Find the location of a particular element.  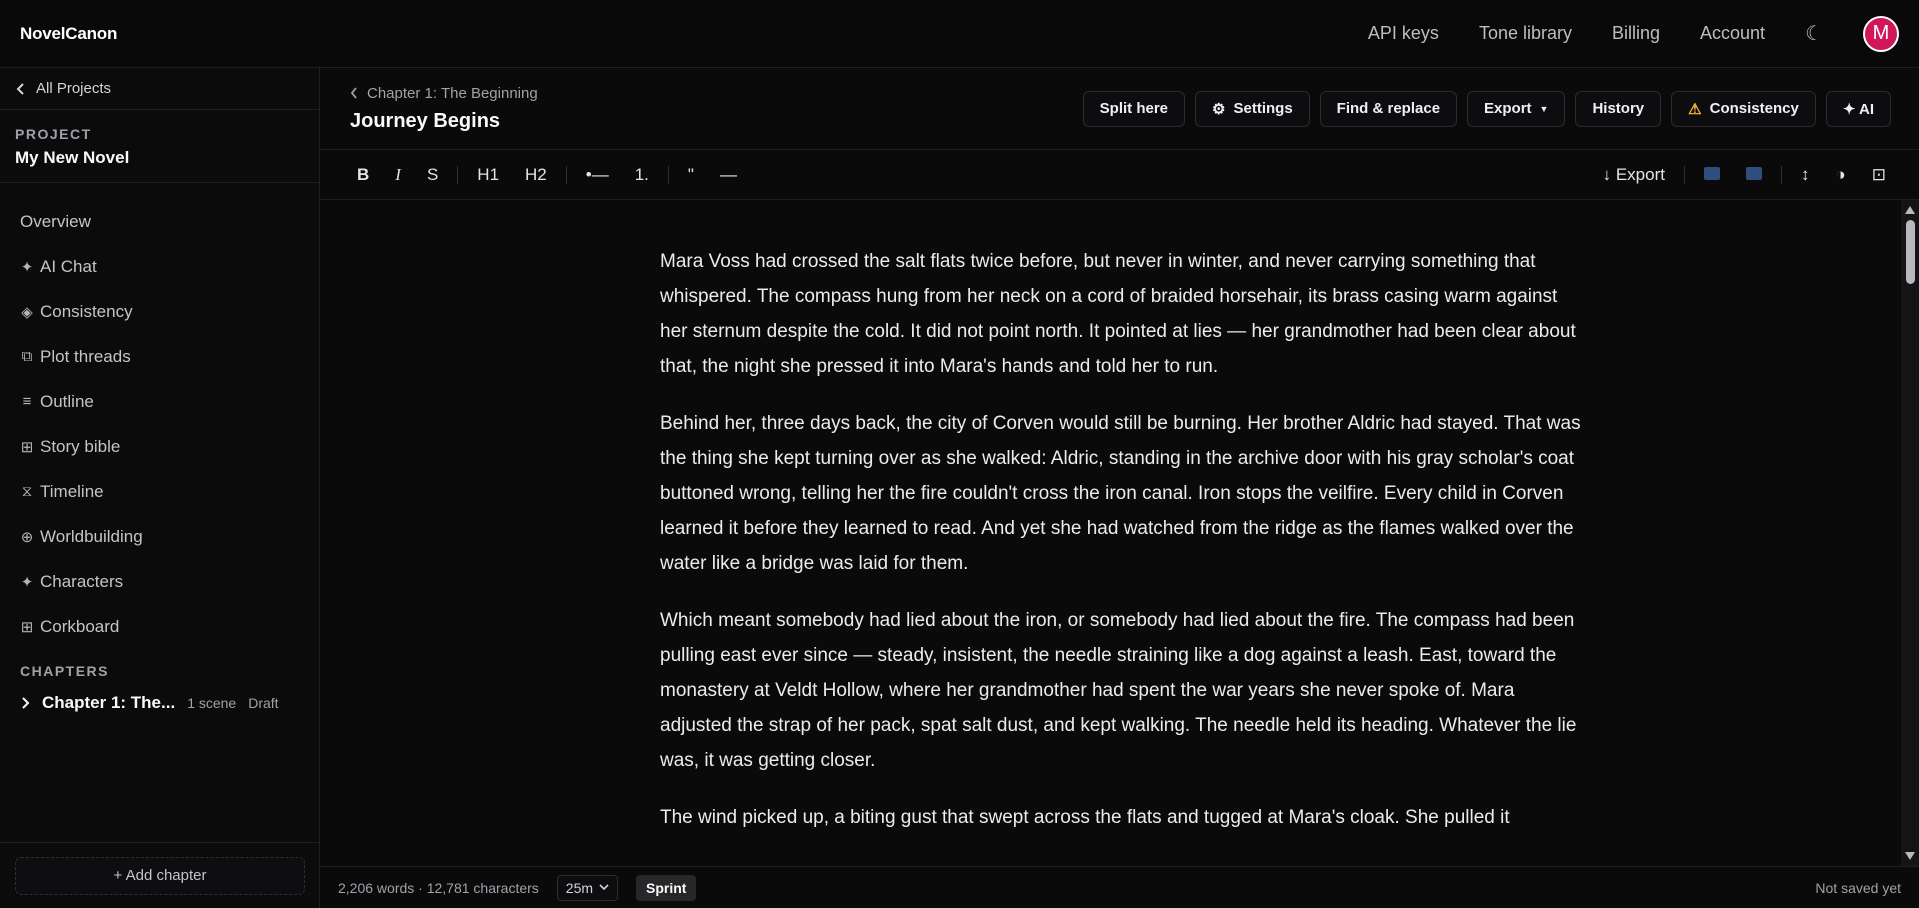

sidebar-item-timeline: ⧖ Timeline is located at coordinates (159, 491).